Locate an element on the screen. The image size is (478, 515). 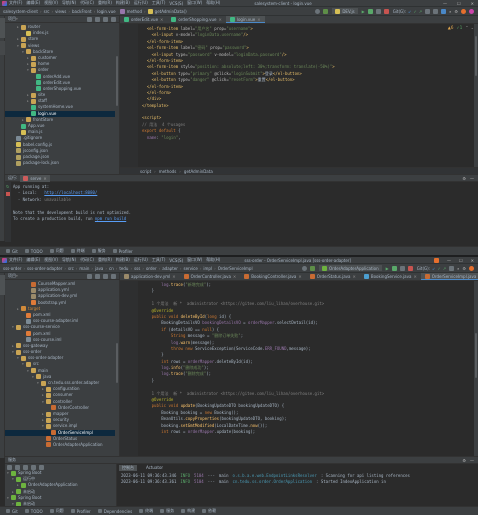
menu-item: 运行(U) is located at coordinates (141, 260).